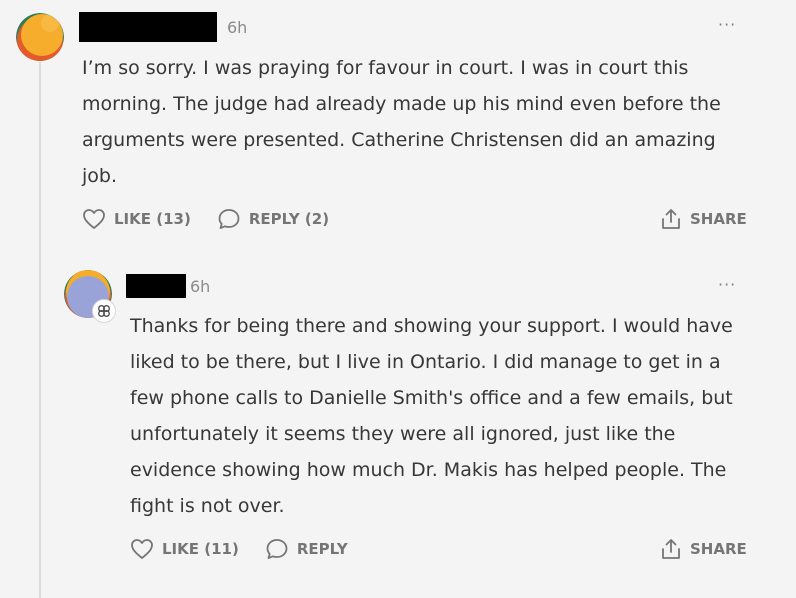  Describe the element at coordinates (40, 37) in the screenshot. I see `avatar` at that location.